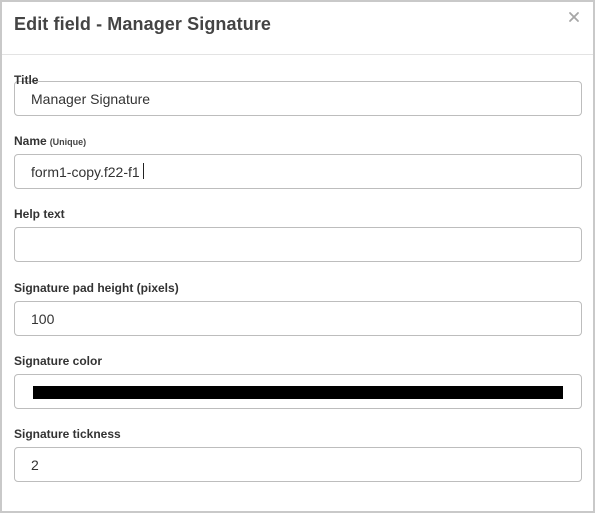 Image resolution: width=595 pixels, height=513 pixels. What do you see at coordinates (67, 434) in the screenshot?
I see `signature-thickness-label: Signature tickness` at bounding box center [67, 434].